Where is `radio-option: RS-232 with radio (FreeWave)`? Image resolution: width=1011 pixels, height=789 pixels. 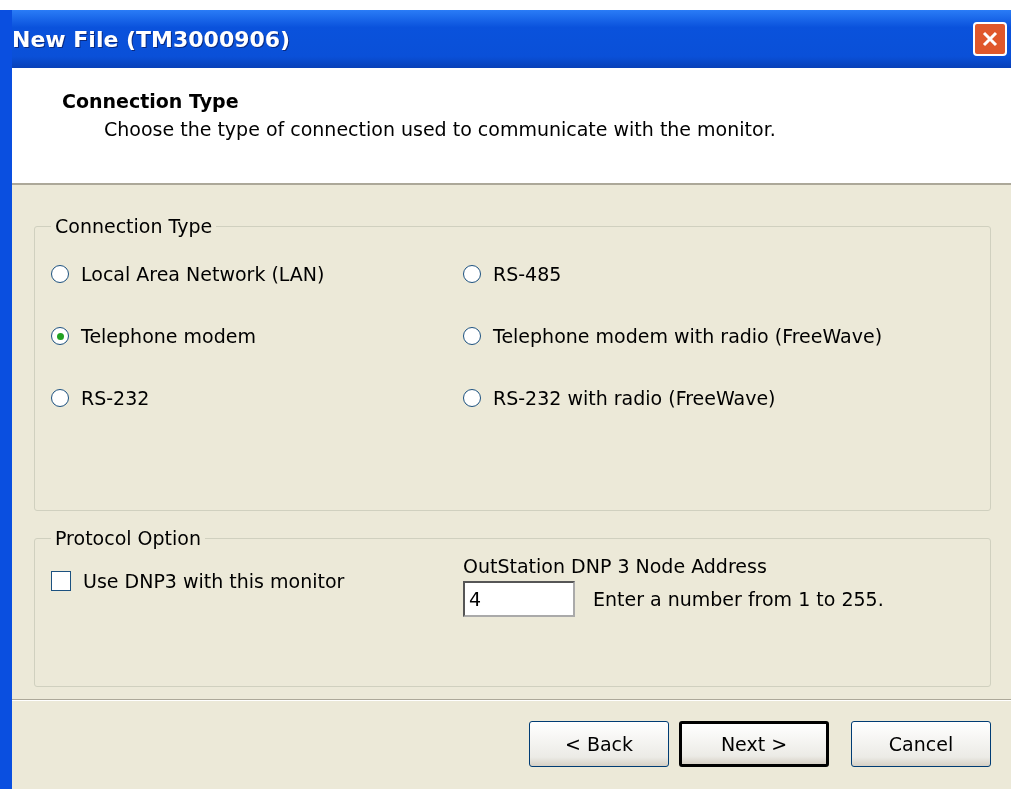
radio-option: RS-232 with radio (FreeWave) is located at coordinates (718, 398).